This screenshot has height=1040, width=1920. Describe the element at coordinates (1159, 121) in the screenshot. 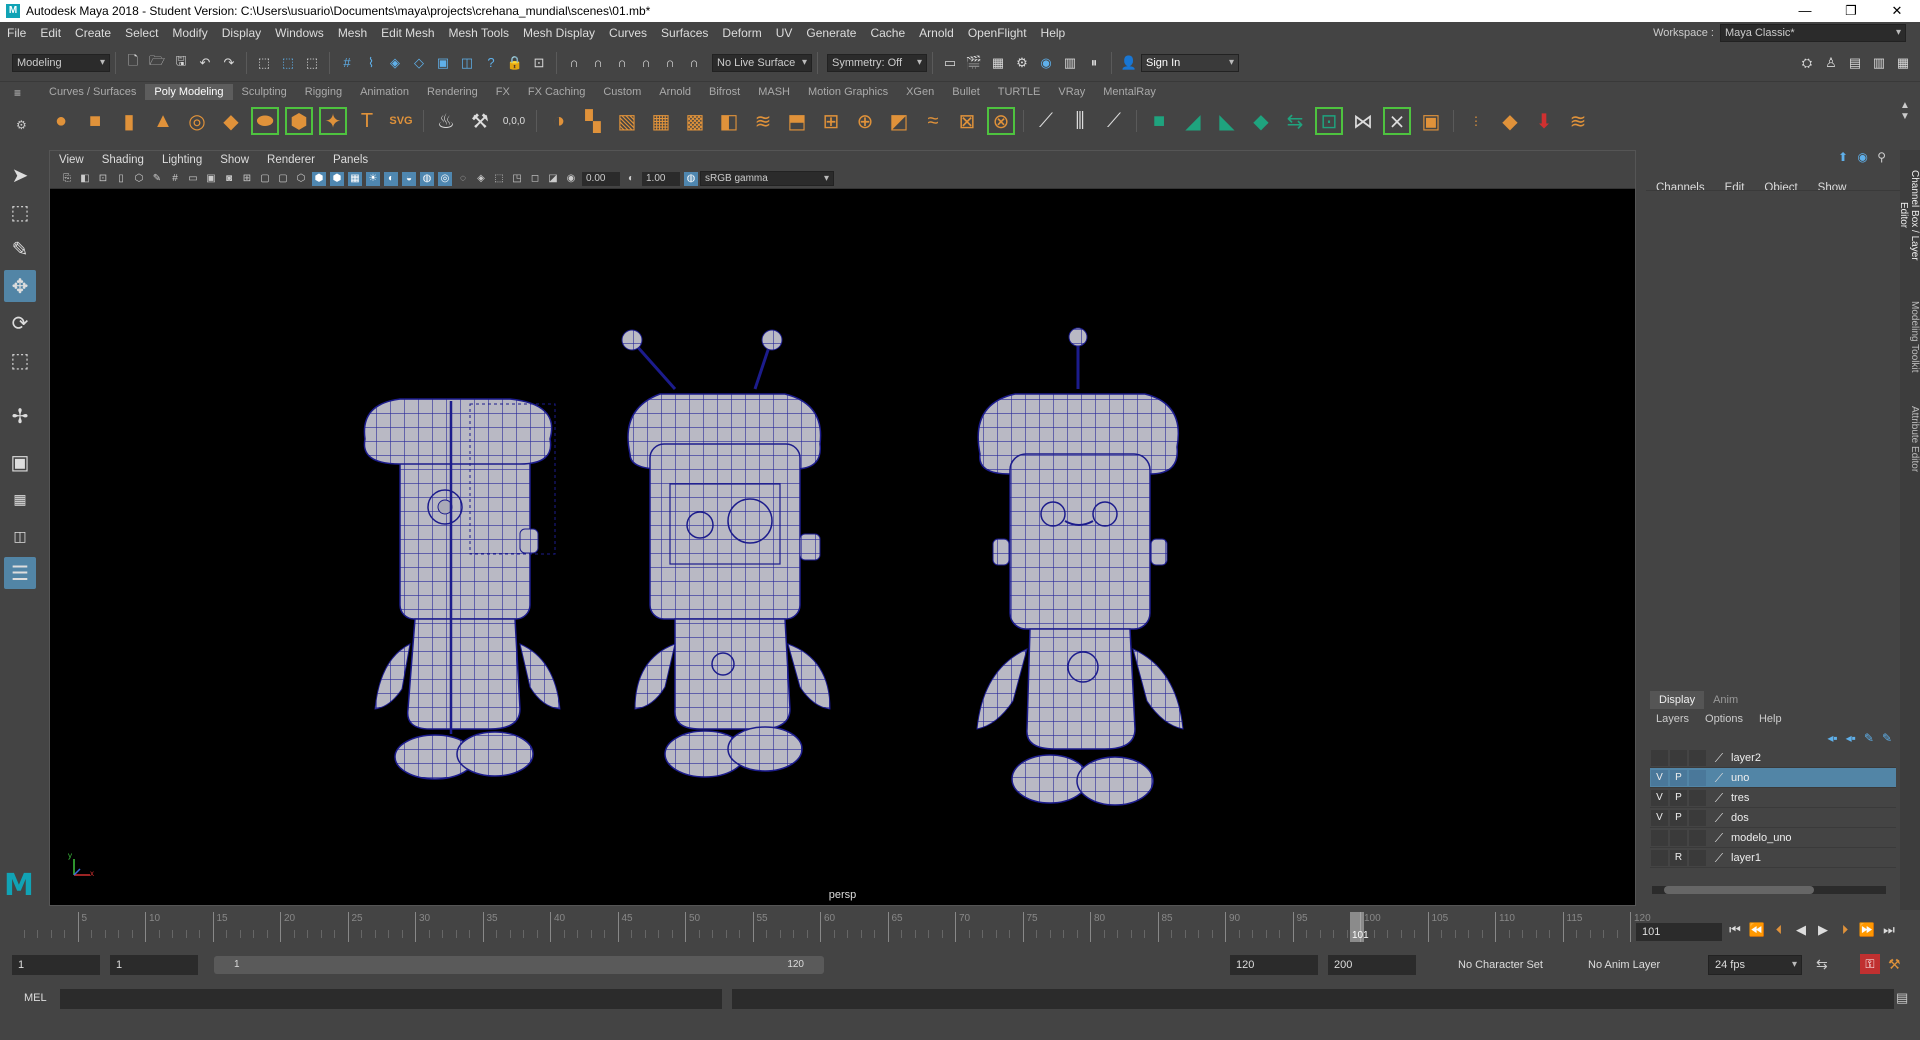

I see `extrude-icon: ■` at that location.